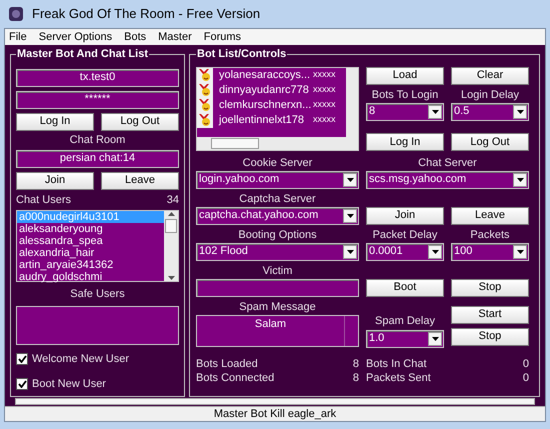  Describe the element at coordinates (396, 363) in the screenshot. I see `stat-label: Bots In Chat` at that location.